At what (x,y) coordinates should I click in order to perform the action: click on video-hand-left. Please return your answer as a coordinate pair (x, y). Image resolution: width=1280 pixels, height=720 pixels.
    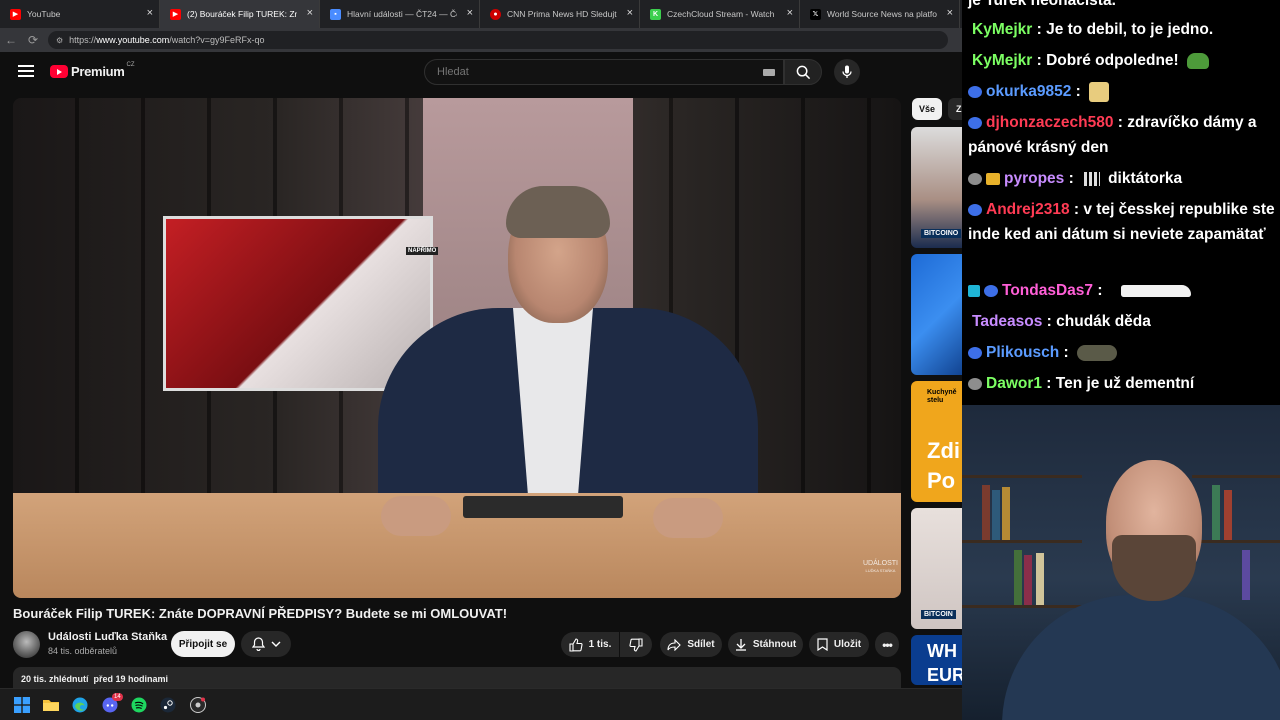
    Looking at the image, I should click on (416, 516).